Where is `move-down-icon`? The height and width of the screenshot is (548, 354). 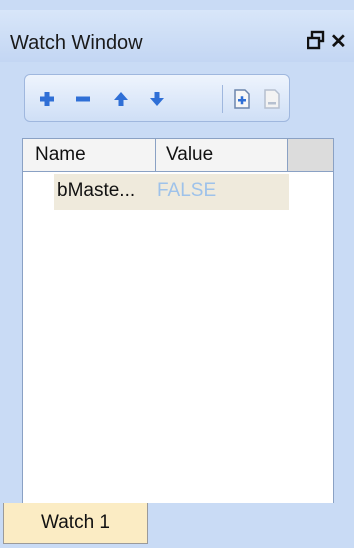
move-down-icon is located at coordinates (157, 99).